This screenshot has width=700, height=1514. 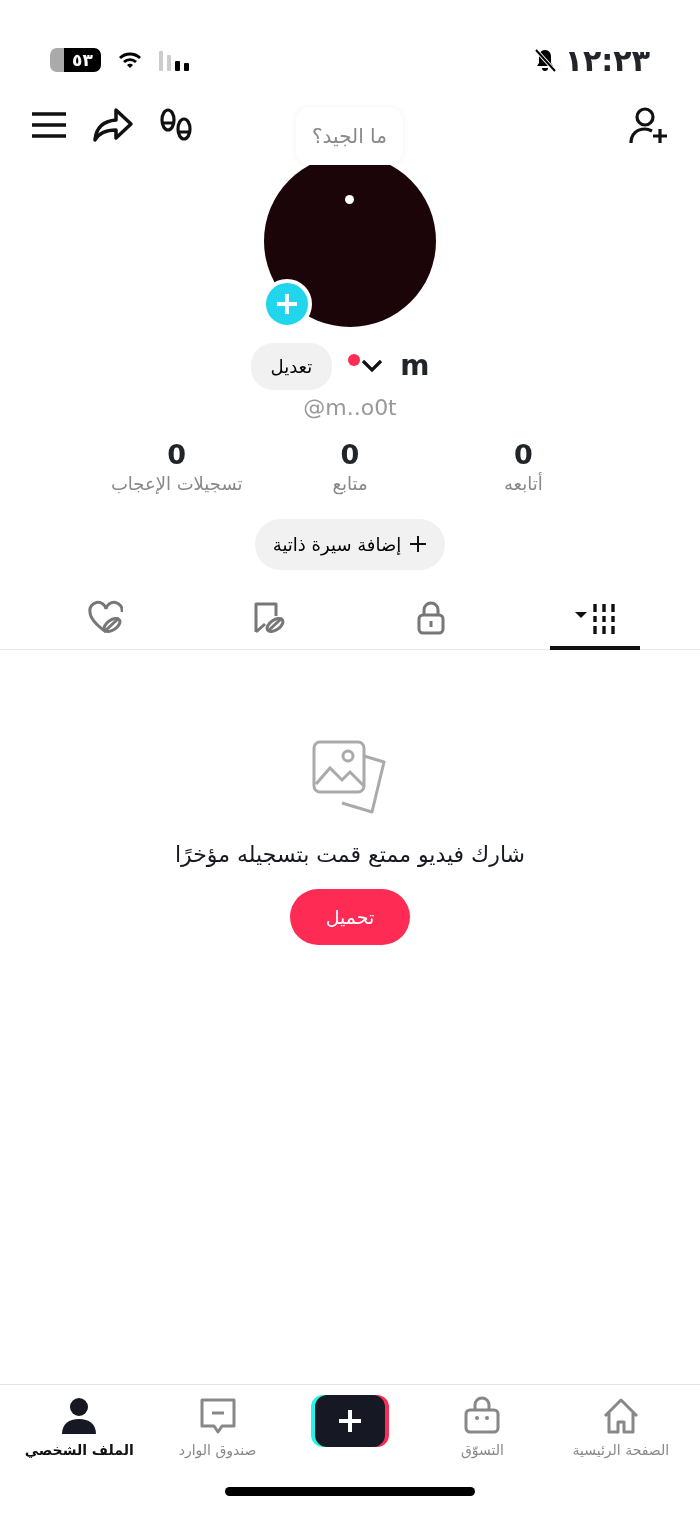 What do you see at coordinates (649, 125) in the screenshot?
I see `add-friend-icon` at bounding box center [649, 125].